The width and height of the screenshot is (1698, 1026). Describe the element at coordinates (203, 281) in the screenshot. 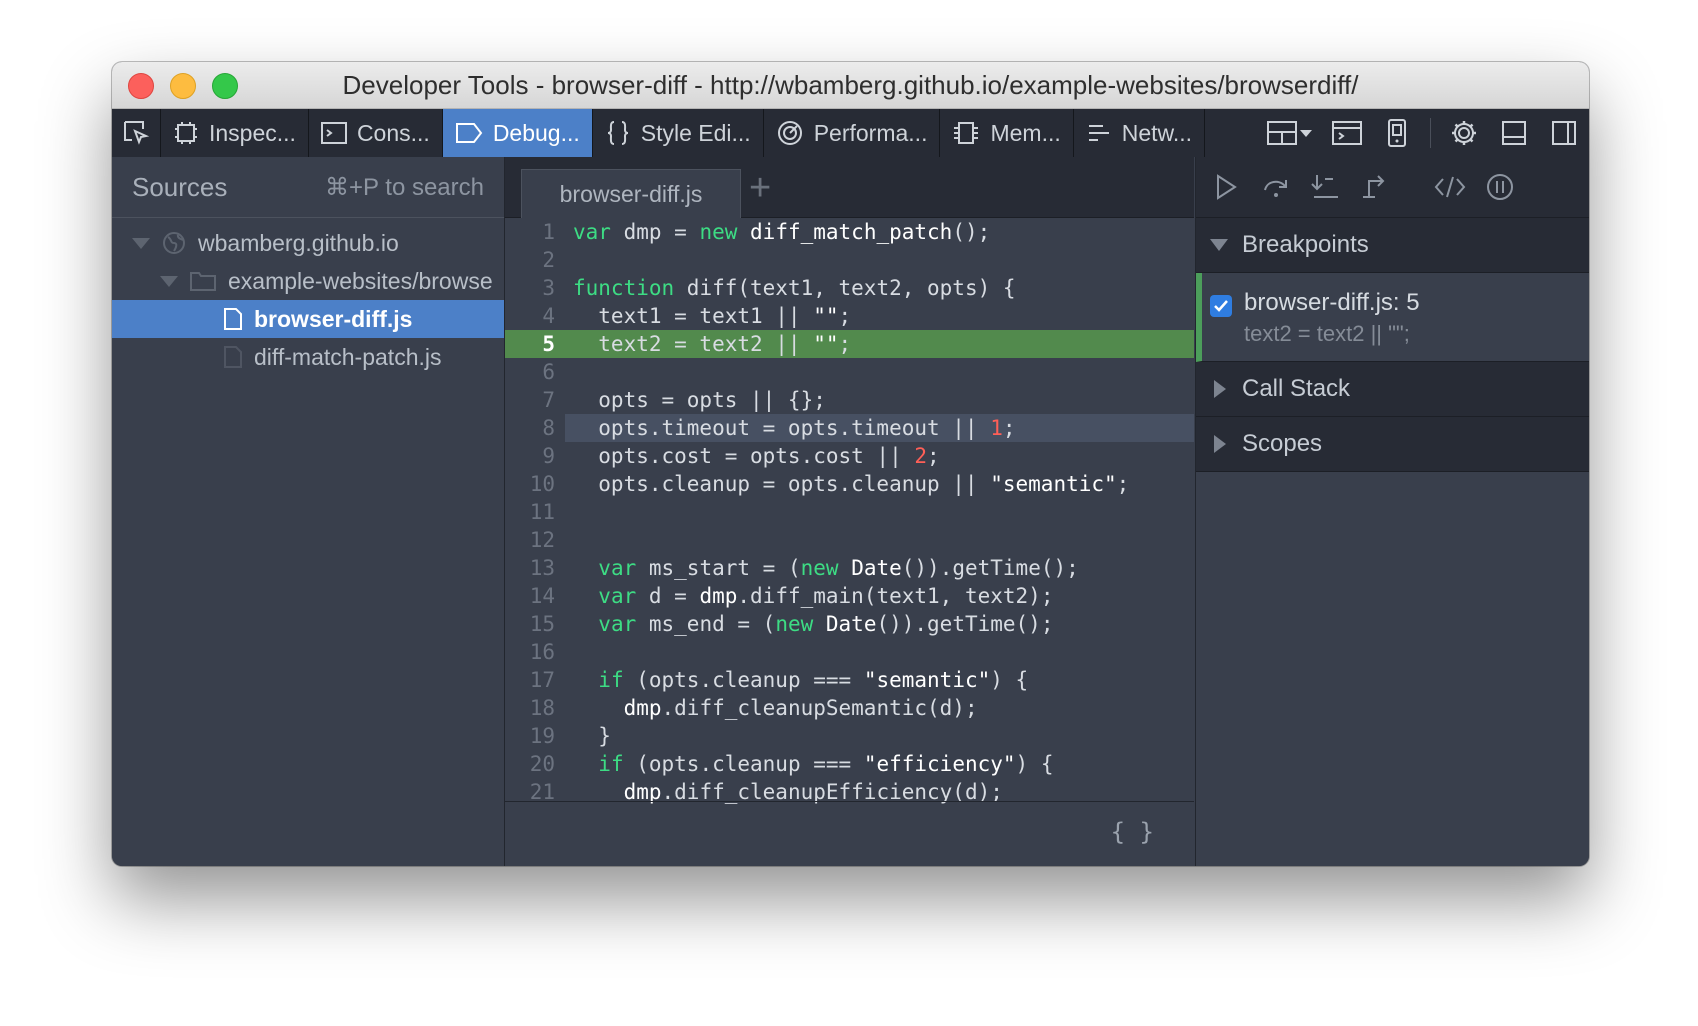

I see `folder-icon` at that location.